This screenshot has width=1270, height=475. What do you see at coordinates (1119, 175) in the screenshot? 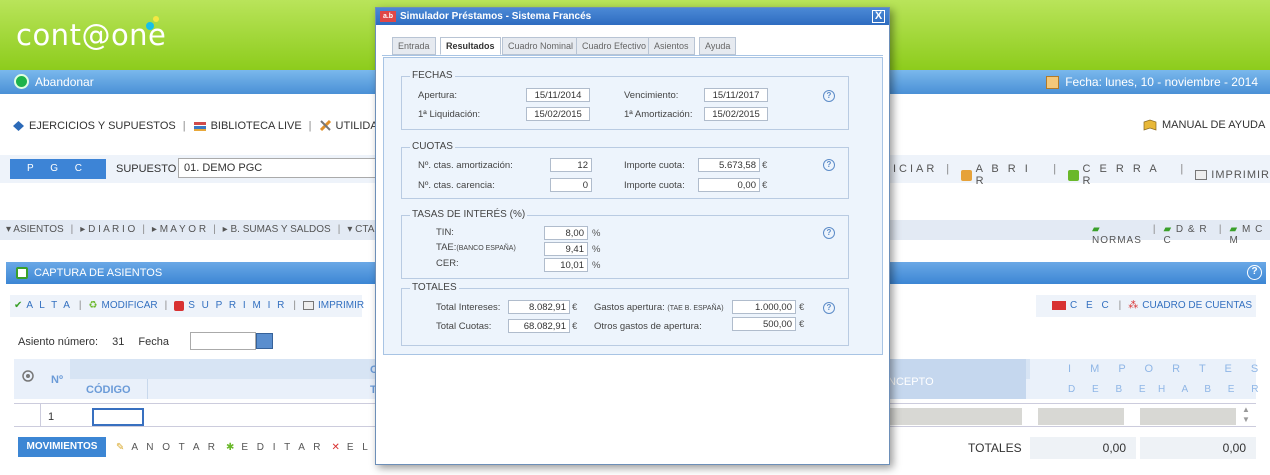
I see `cerrar-button: C E R R A R` at bounding box center [1119, 175].